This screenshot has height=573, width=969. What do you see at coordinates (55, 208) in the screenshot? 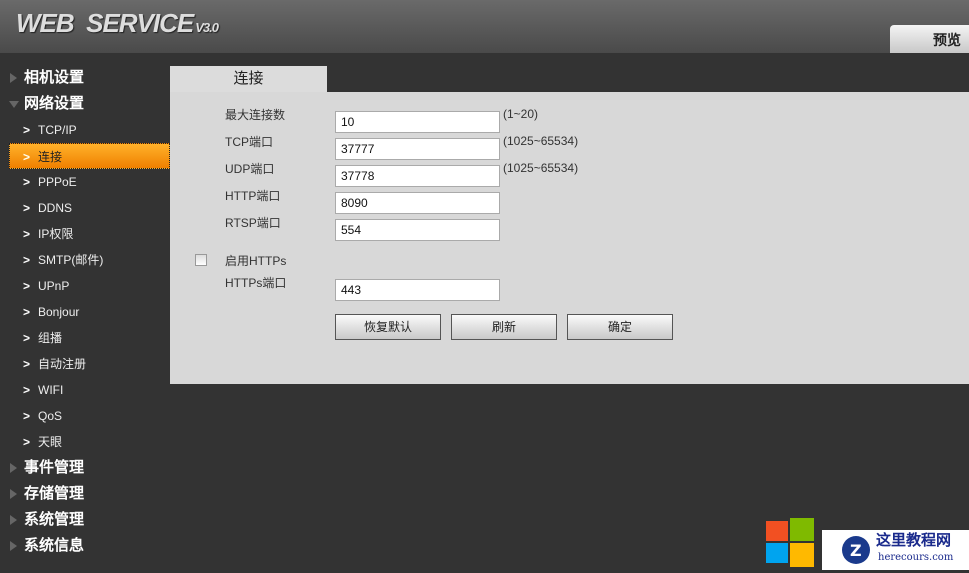
I see `sidebar-subitem-label: DDNS` at bounding box center [55, 208].